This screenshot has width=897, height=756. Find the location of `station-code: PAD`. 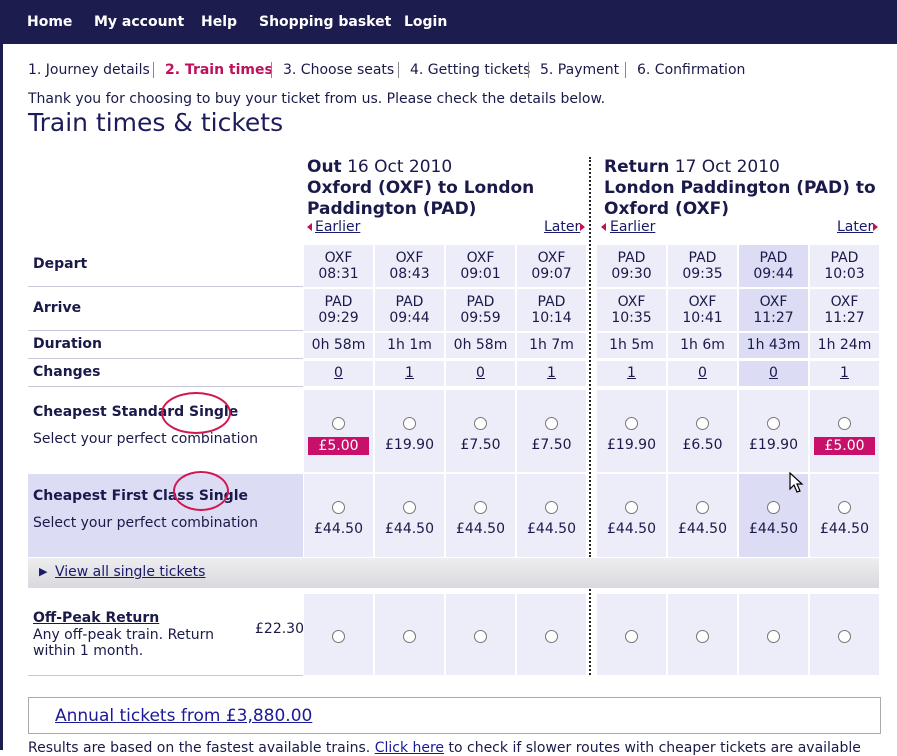

station-code: PAD is located at coordinates (338, 302).